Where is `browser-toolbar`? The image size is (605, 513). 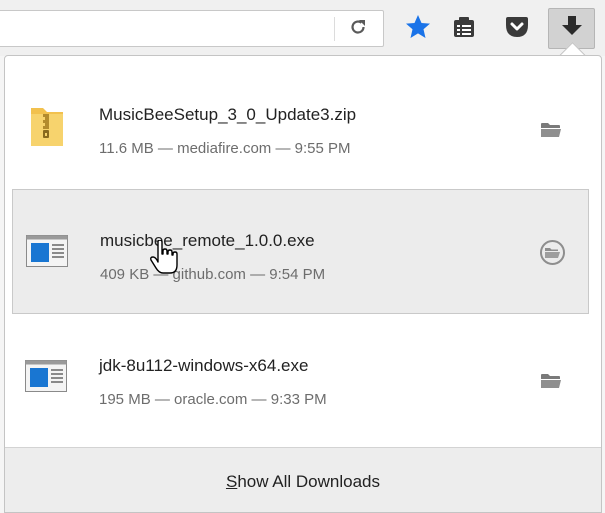 browser-toolbar is located at coordinates (302, 28).